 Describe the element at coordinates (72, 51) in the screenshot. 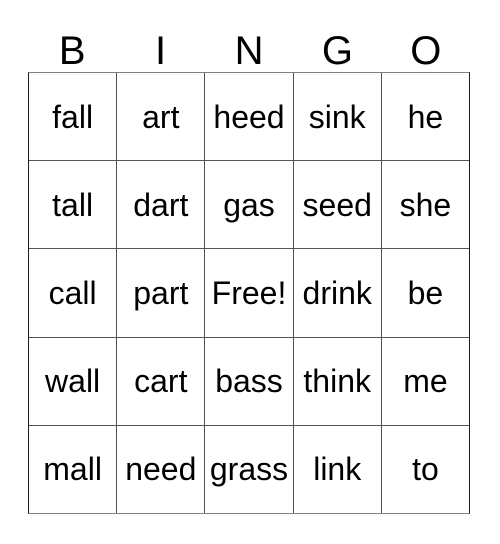

I see `header-letter-b: B` at that location.